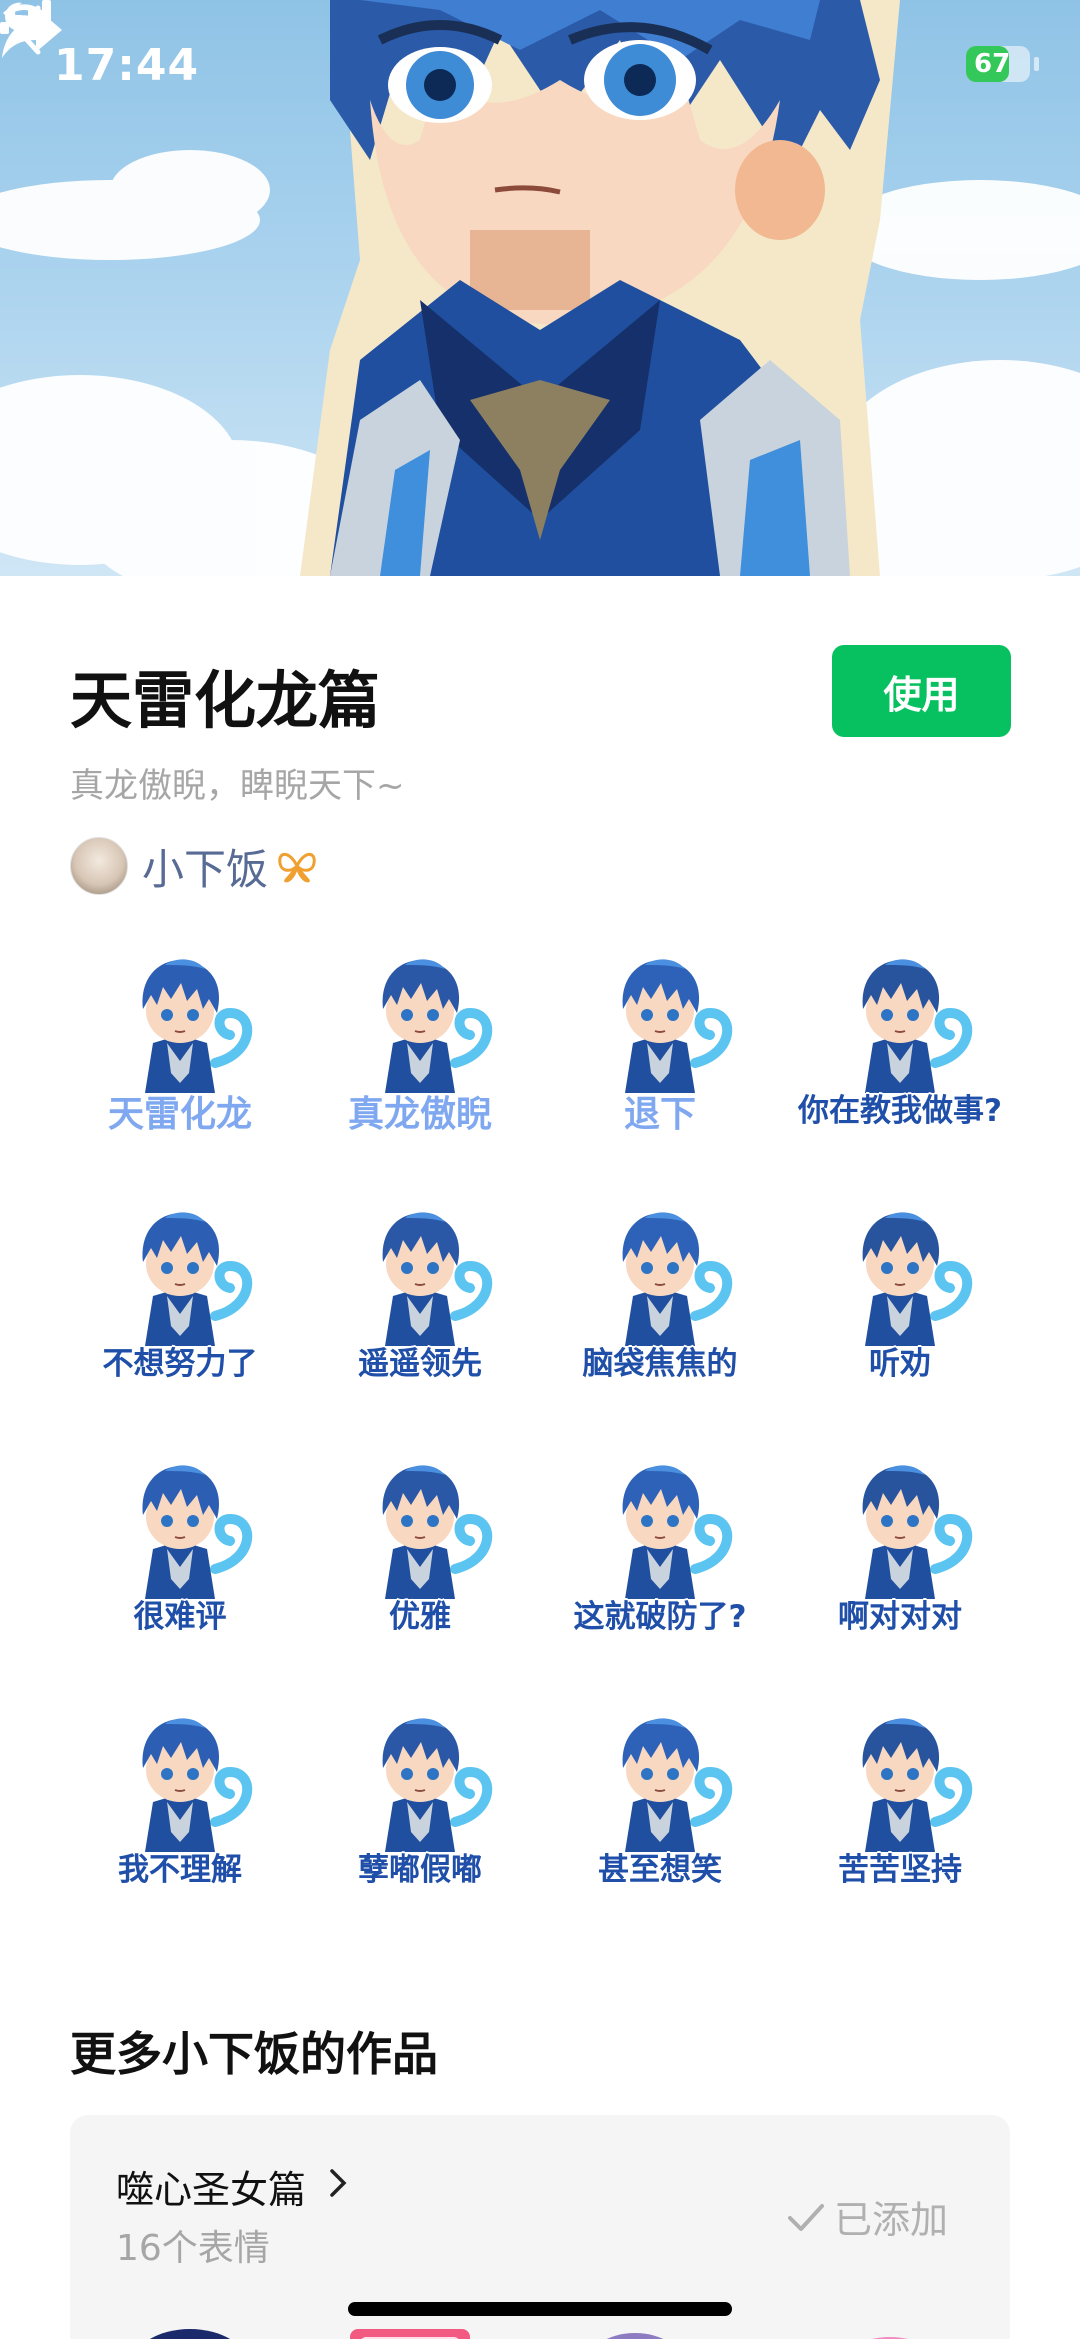 The height and width of the screenshot is (2339, 1080). What do you see at coordinates (1036, 64) in the screenshot?
I see `battery-cap` at bounding box center [1036, 64].